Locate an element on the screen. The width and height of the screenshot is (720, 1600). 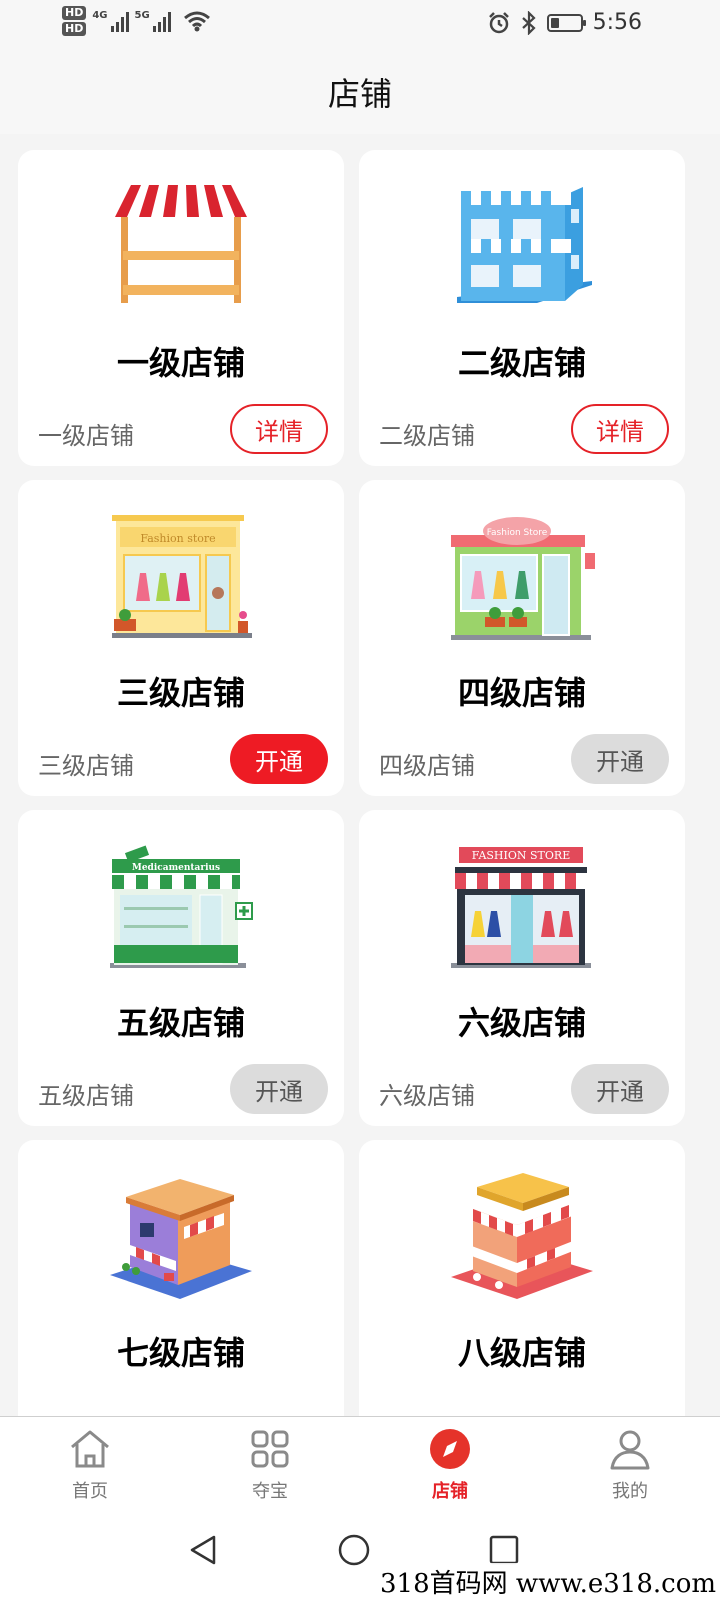
market-stall-icon is located at coordinates (181, 243).